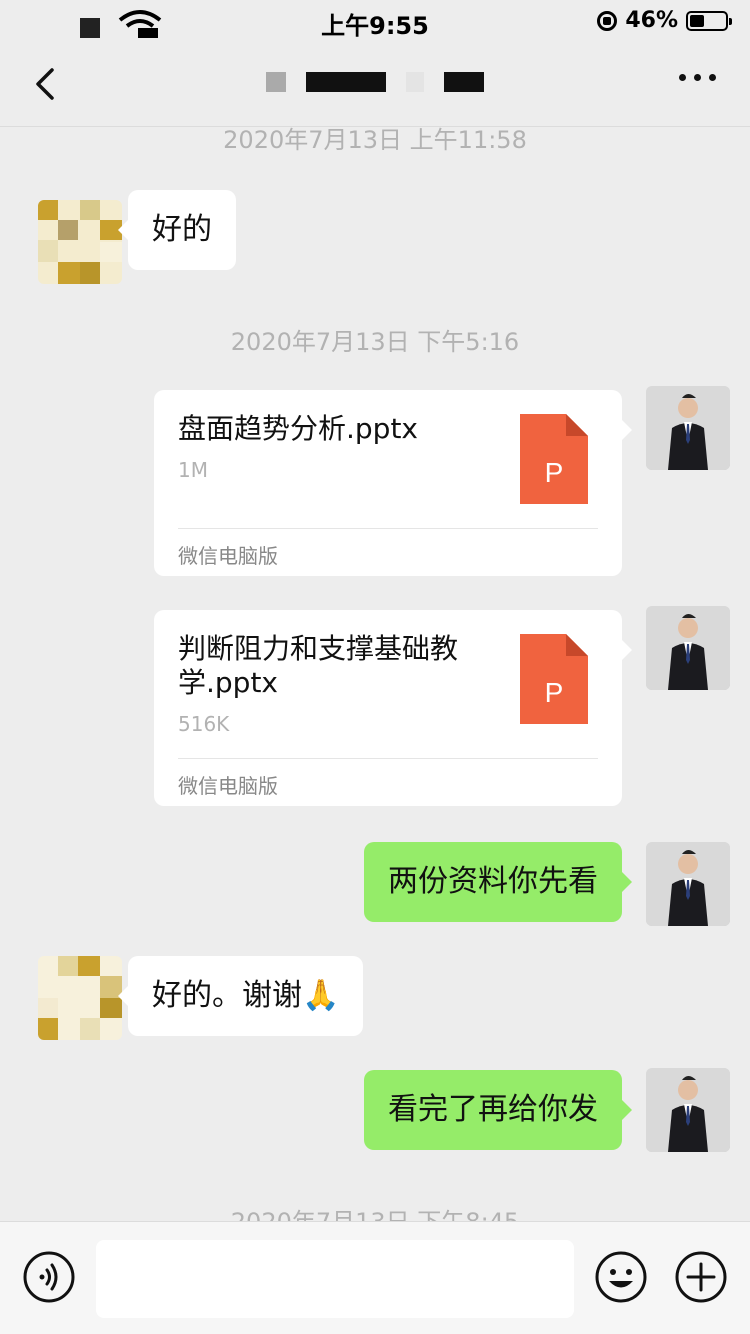 The width and height of the screenshot is (750, 1334). Describe the element at coordinates (177, 230) in the screenshot. I see `message-bubble: 好的` at that location.